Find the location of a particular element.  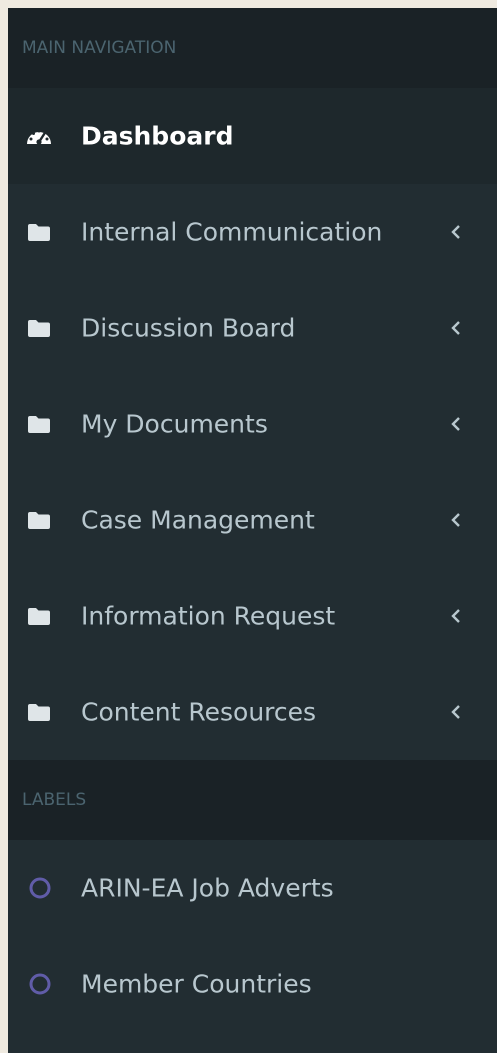

sidebar-item-label: My Documents is located at coordinates (174, 424).